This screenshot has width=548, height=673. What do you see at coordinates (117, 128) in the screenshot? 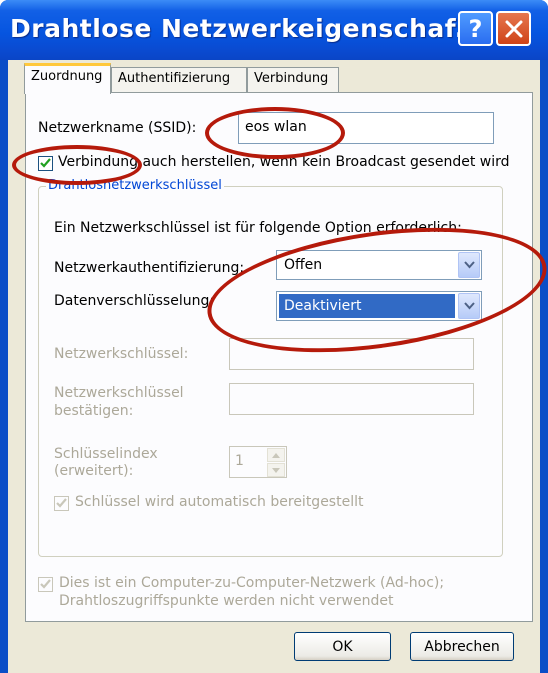
I see `ssid-label: Netzwerkname (SSID):` at bounding box center [117, 128].